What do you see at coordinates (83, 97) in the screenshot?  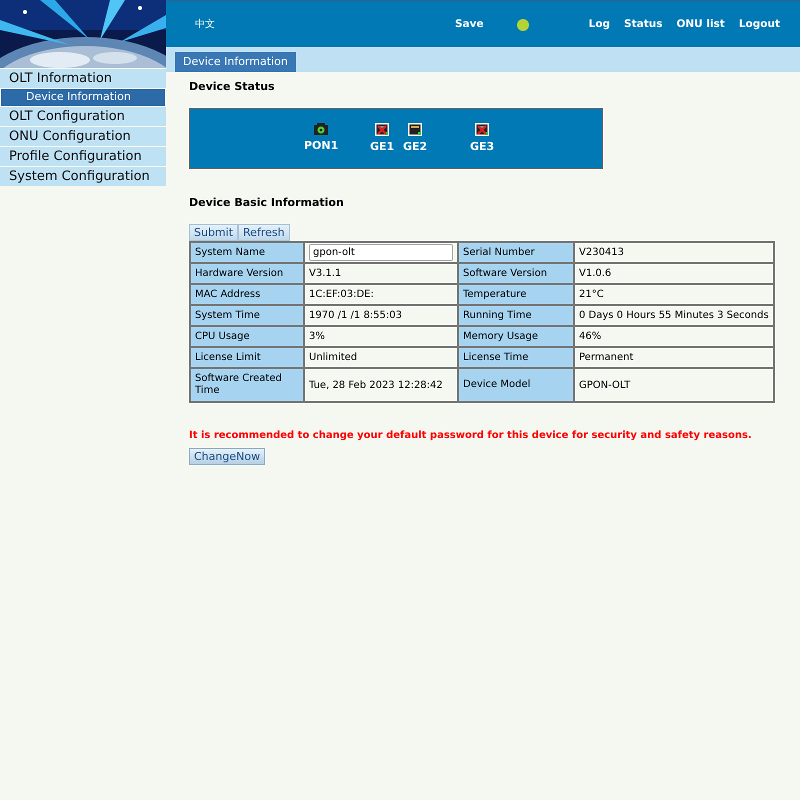 I see `sidebar-subitem: Device Information` at bounding box center [83, 97].